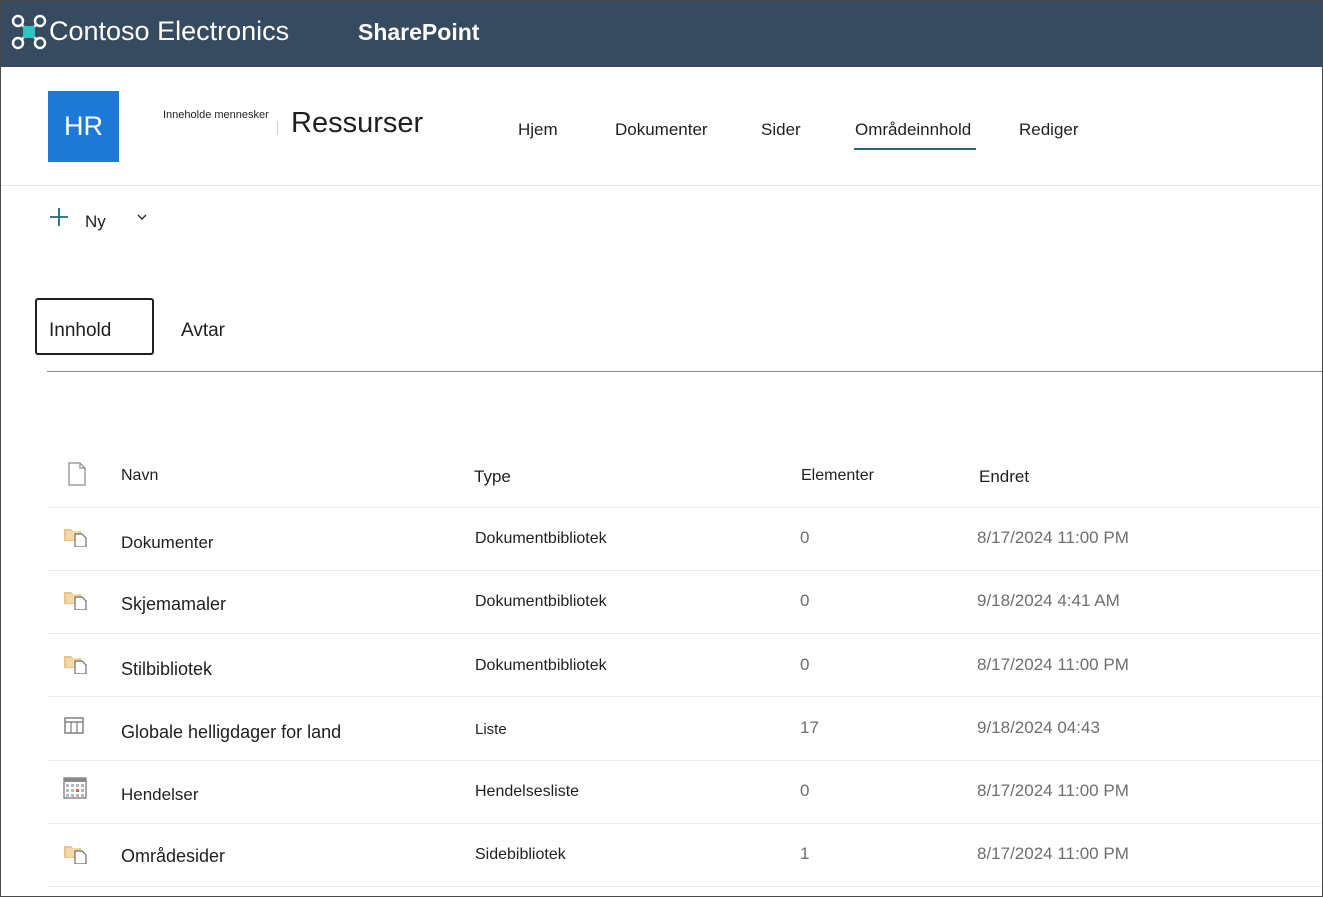 Image resolution: width=1323 pixels, height=897 pixels. What do you see at coordinates (169, 31) in the screenshot?
I see `company-name: Contoso Electronics` at bounding box center [169, 31].